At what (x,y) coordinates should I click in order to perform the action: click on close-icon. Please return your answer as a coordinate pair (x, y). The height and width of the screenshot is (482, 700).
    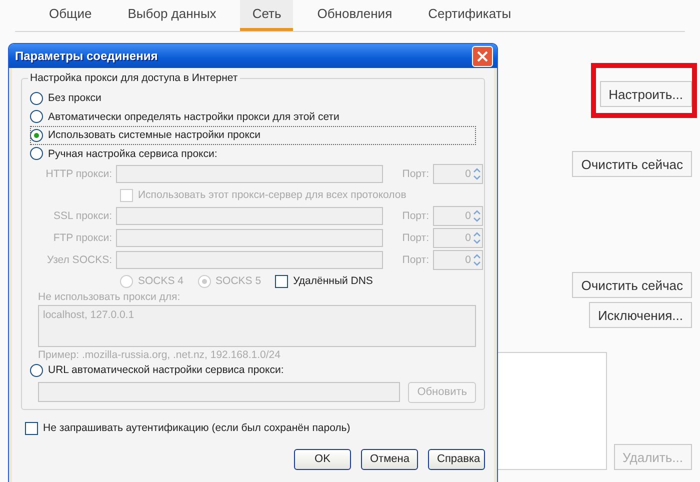
    Looking at the image, I should click on (482, 56).